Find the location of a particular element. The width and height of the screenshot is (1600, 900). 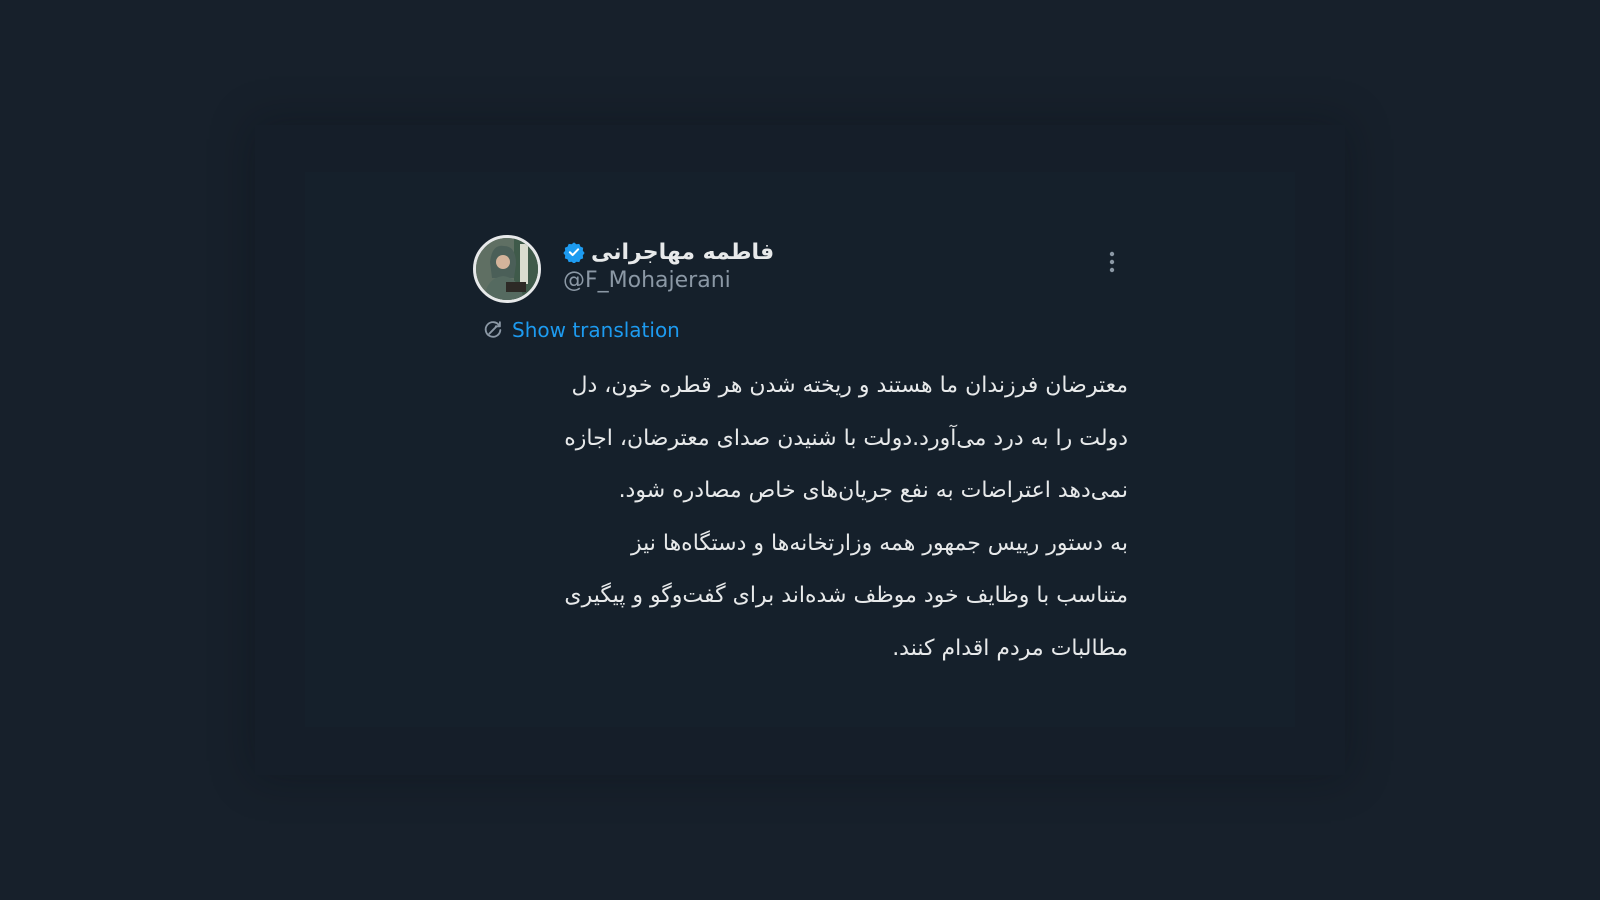

show-translation-label: Show translation is located at coordinates (596, 330).